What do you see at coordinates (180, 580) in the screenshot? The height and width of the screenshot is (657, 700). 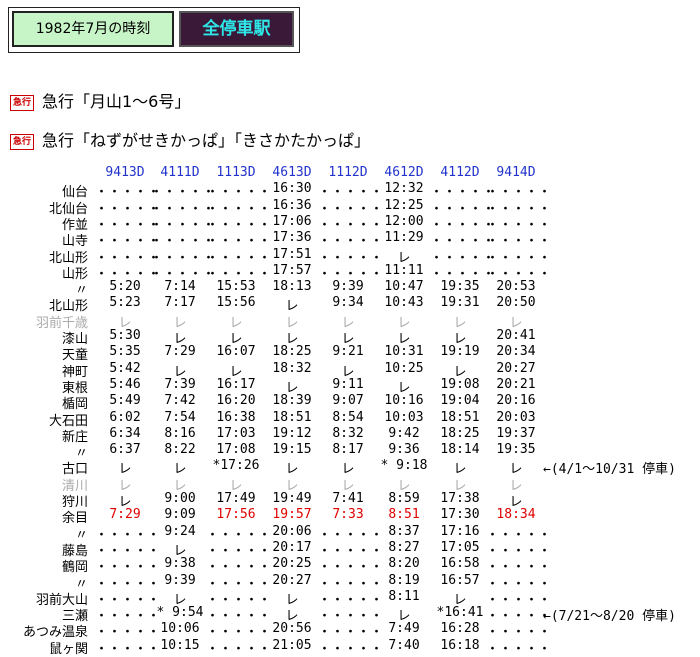 I see `time-cell: 9:39` at bounding box center [180, 580].